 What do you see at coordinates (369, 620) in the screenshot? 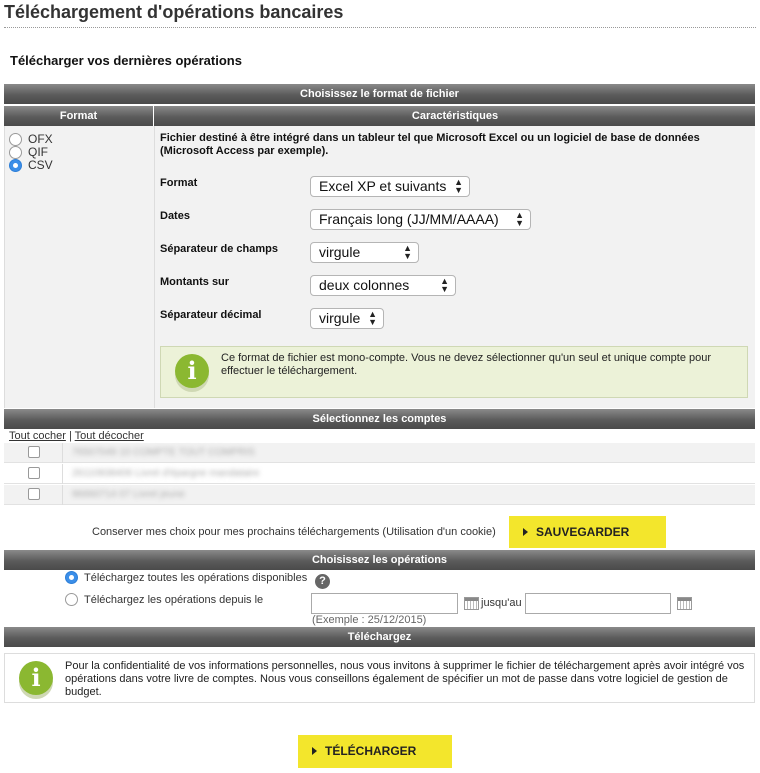
I see `date-example: (Exemple : 25/12/2015)` at bounding box center [369, 620].